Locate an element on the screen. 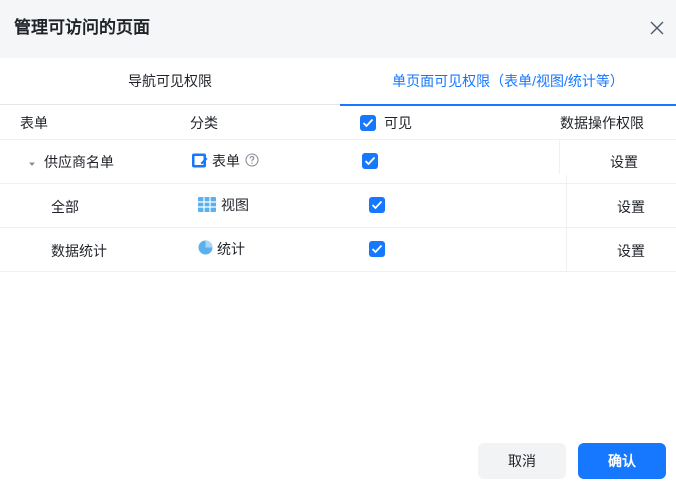  table-row: 供应商名单 表单 设置 is located at coordinates (338, 162).